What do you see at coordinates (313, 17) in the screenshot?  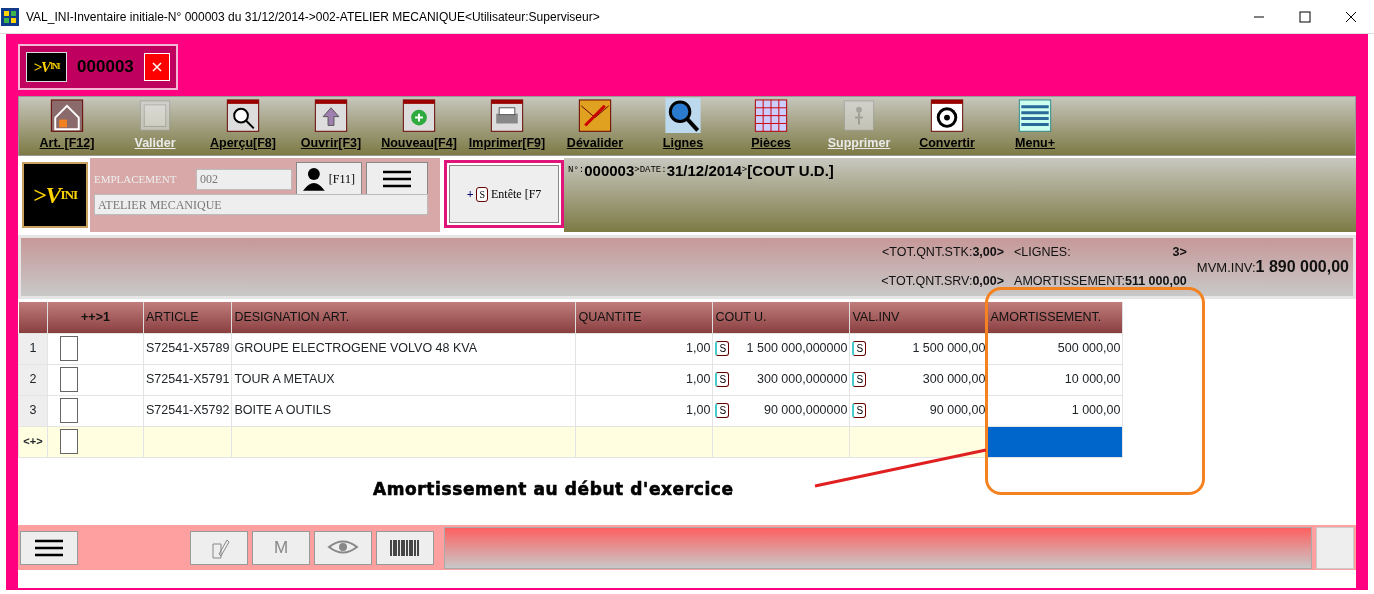 I see `window-title: VAL_INI-Inventaire initiale-N° 000003 du 31/12/2014->002-ATELIER MECANIQUE<Utilisateur:Superviseur>` at bounding box center [313, 17].